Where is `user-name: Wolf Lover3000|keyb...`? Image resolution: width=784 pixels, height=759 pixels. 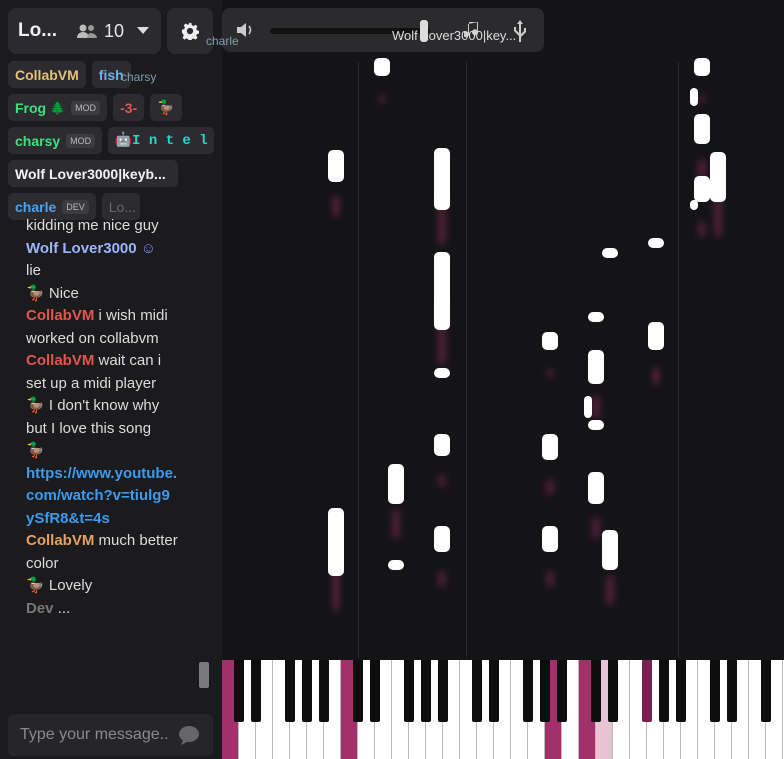 user-name: Wolf Lover3000|keyb... is located at coordinates (90, 173).